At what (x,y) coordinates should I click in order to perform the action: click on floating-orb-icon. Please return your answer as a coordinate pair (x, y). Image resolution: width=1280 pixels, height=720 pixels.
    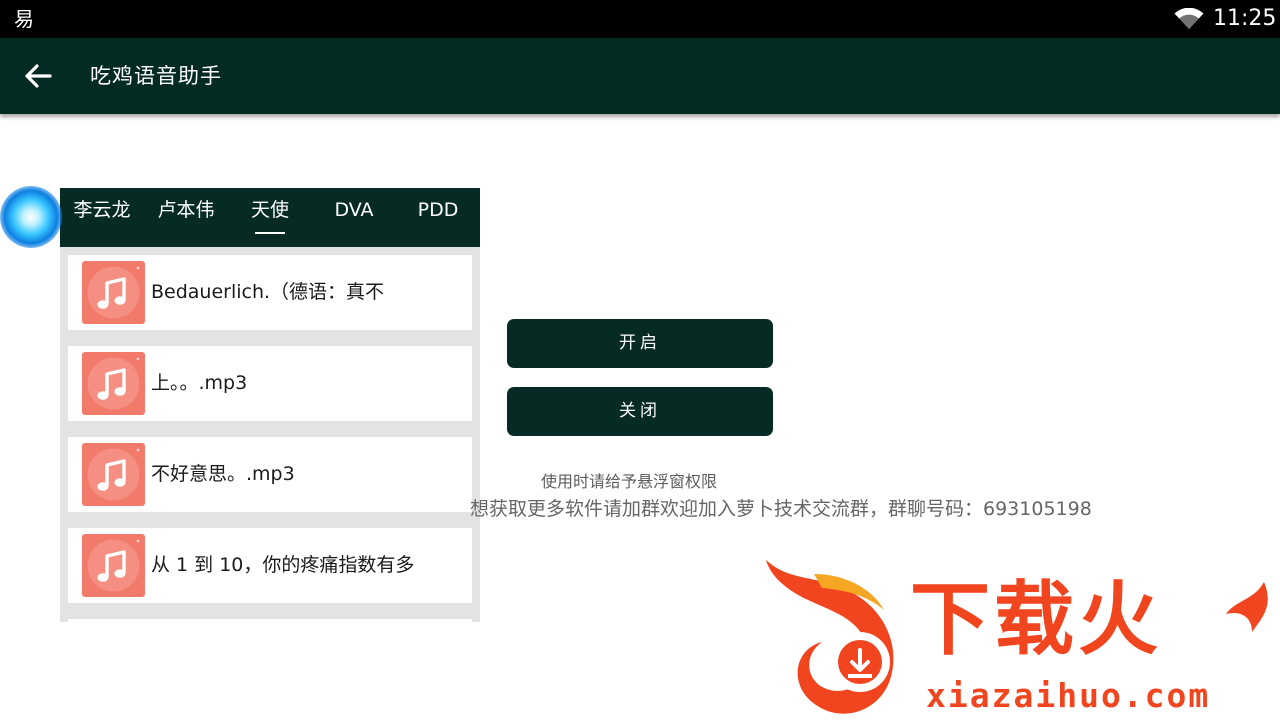
    Looking at the image, I should click on (31, 217).